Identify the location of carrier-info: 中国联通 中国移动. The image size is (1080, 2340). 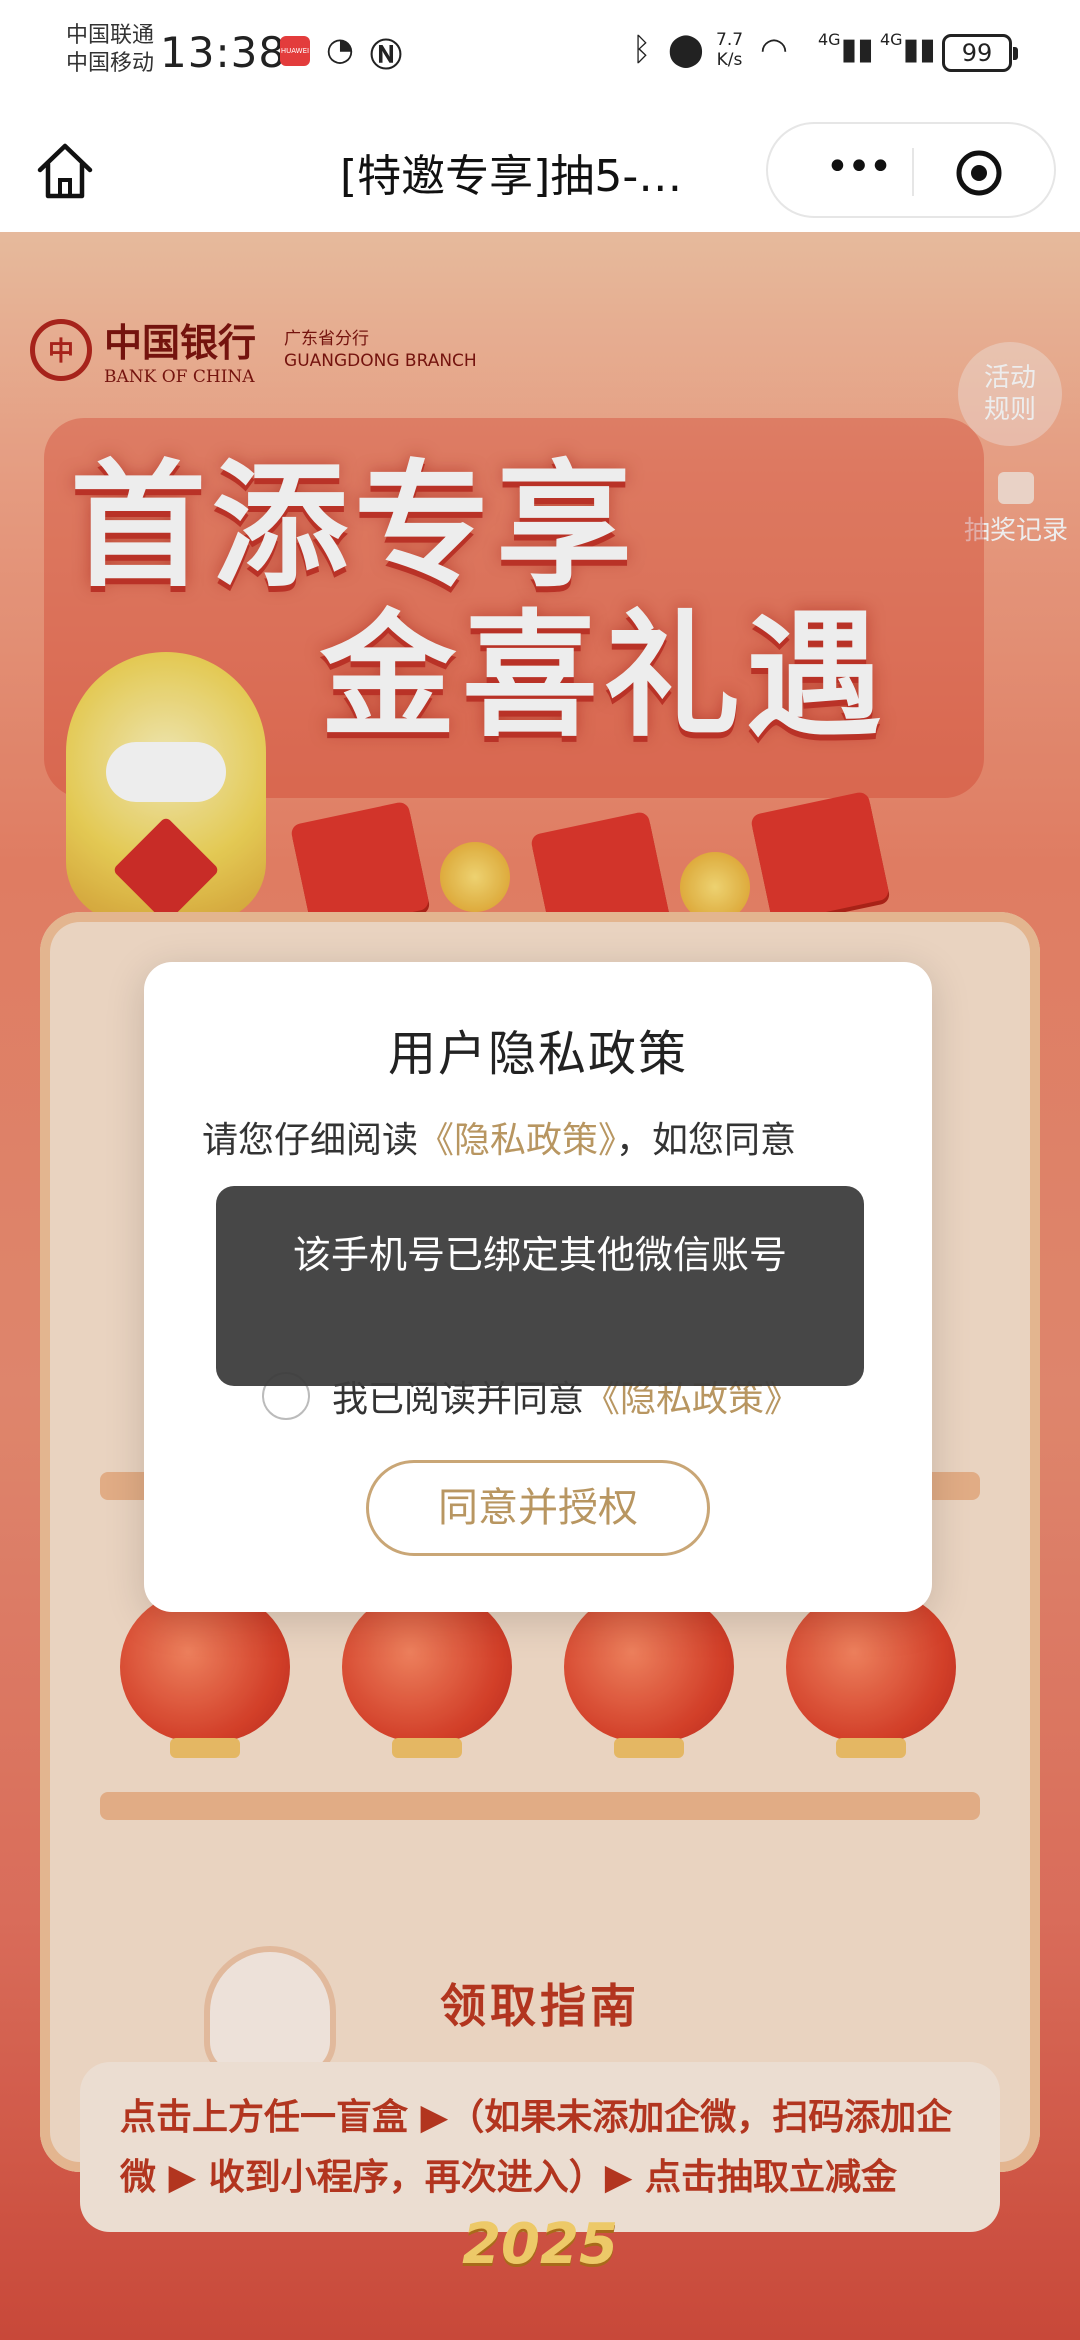
(110, 50).